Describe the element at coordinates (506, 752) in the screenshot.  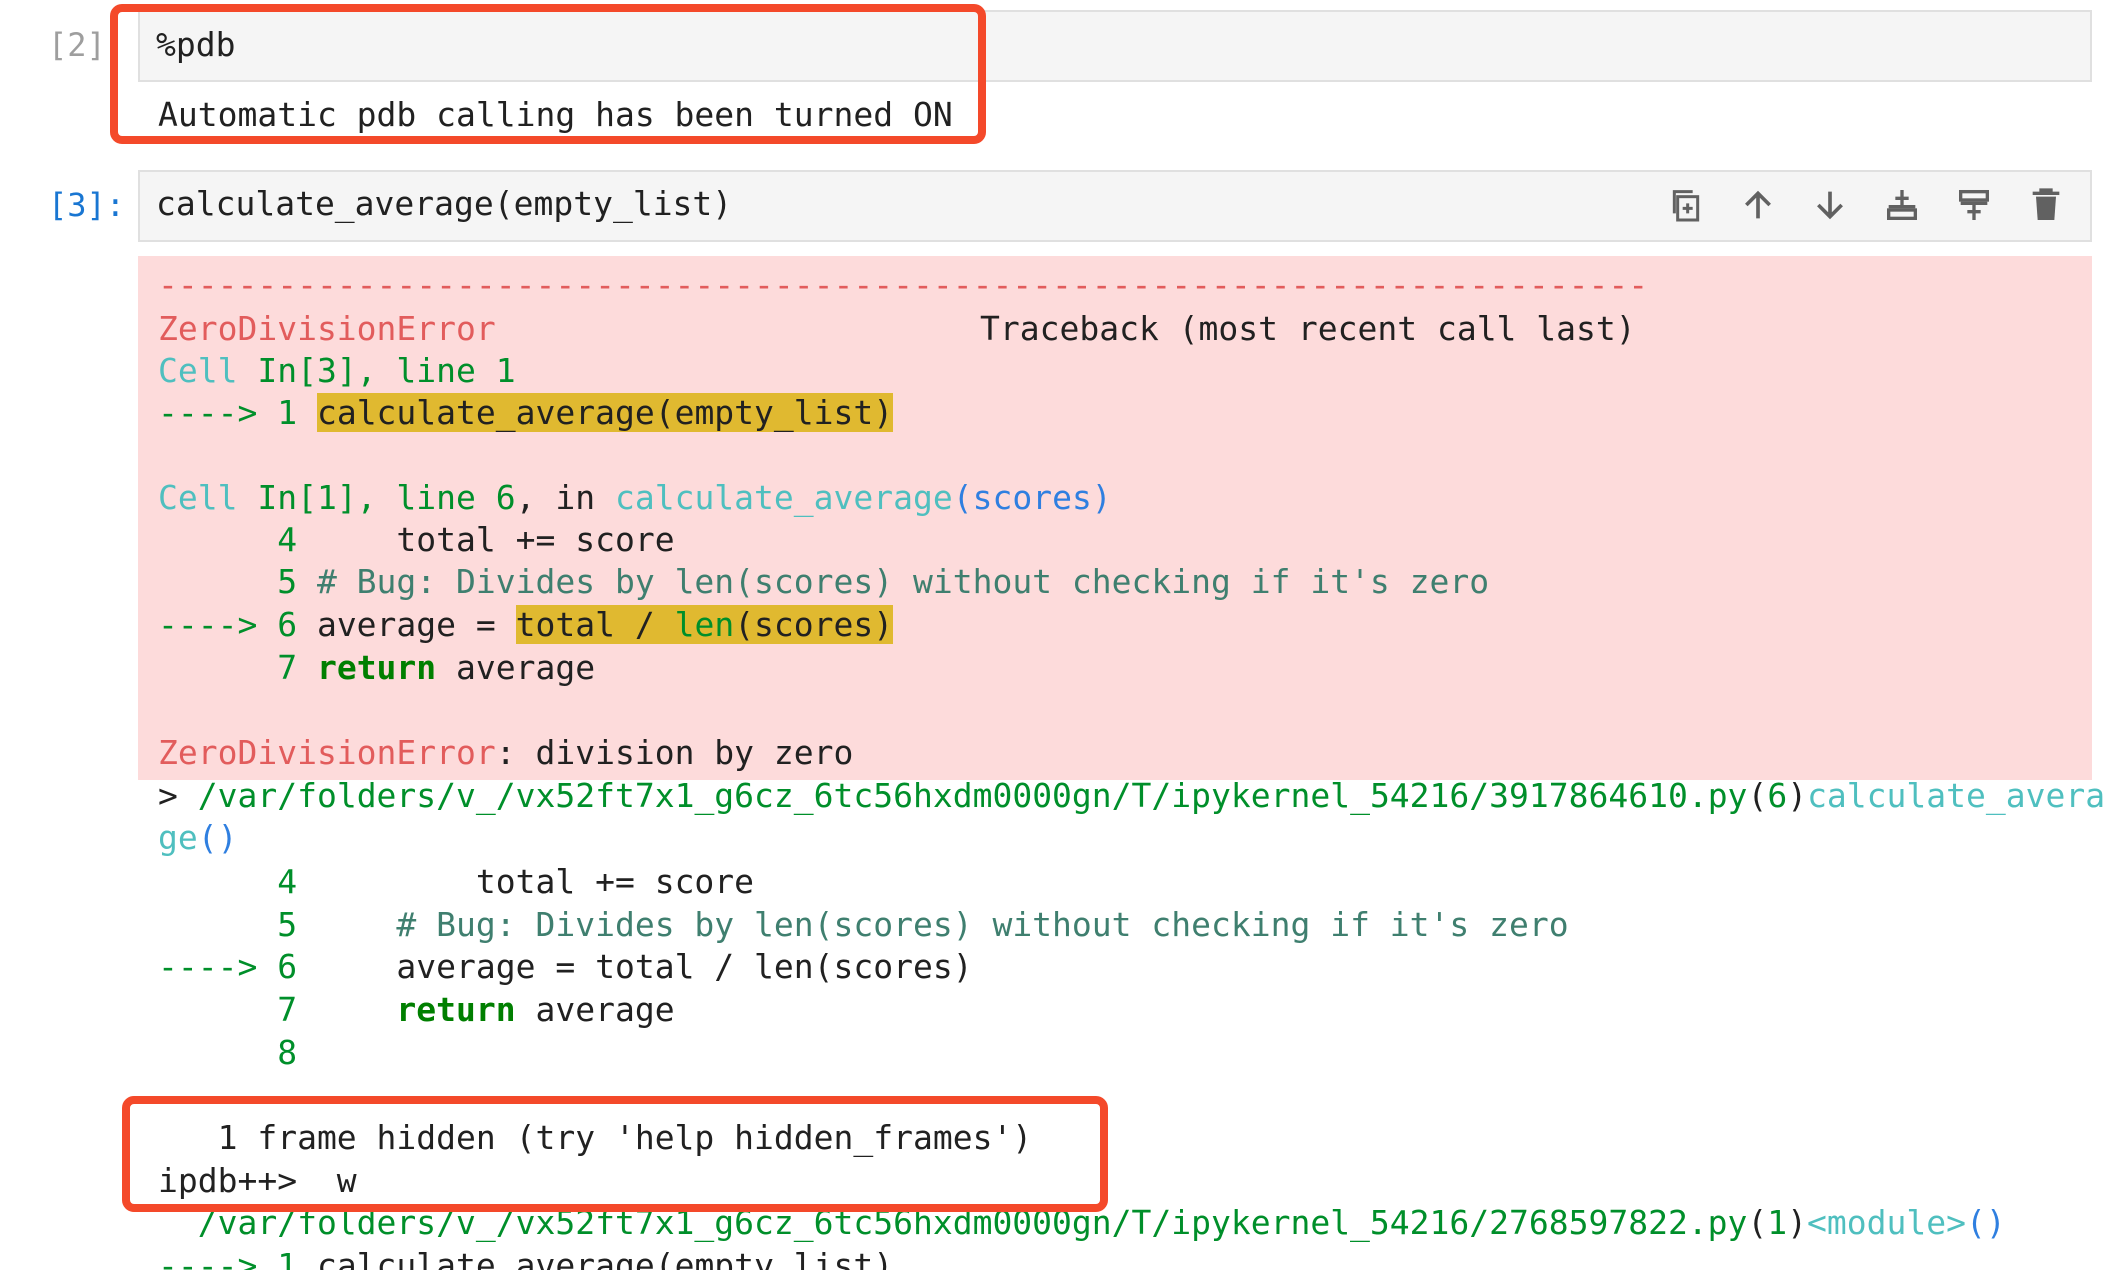
I see `final-error-line: ZeroDivisionError: division by zero` at that location.